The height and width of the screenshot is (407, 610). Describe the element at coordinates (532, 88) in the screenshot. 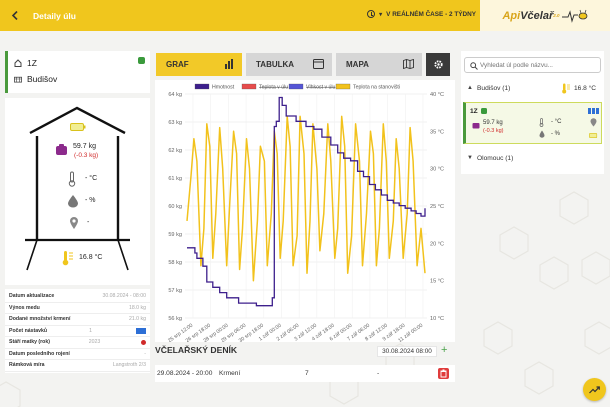

I see `group-budisov: ▲ Budišov (1) 16.8 °C` at that location.